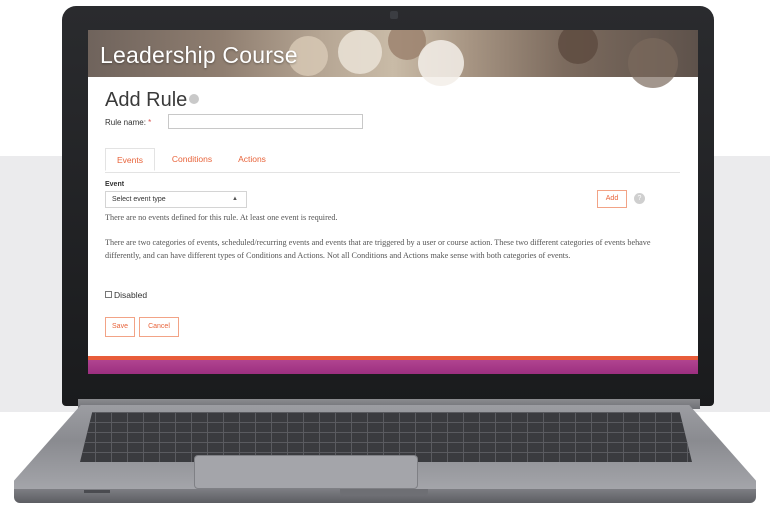 The image size is (770, 514). I want to click on touchpad, so click(306, 472).